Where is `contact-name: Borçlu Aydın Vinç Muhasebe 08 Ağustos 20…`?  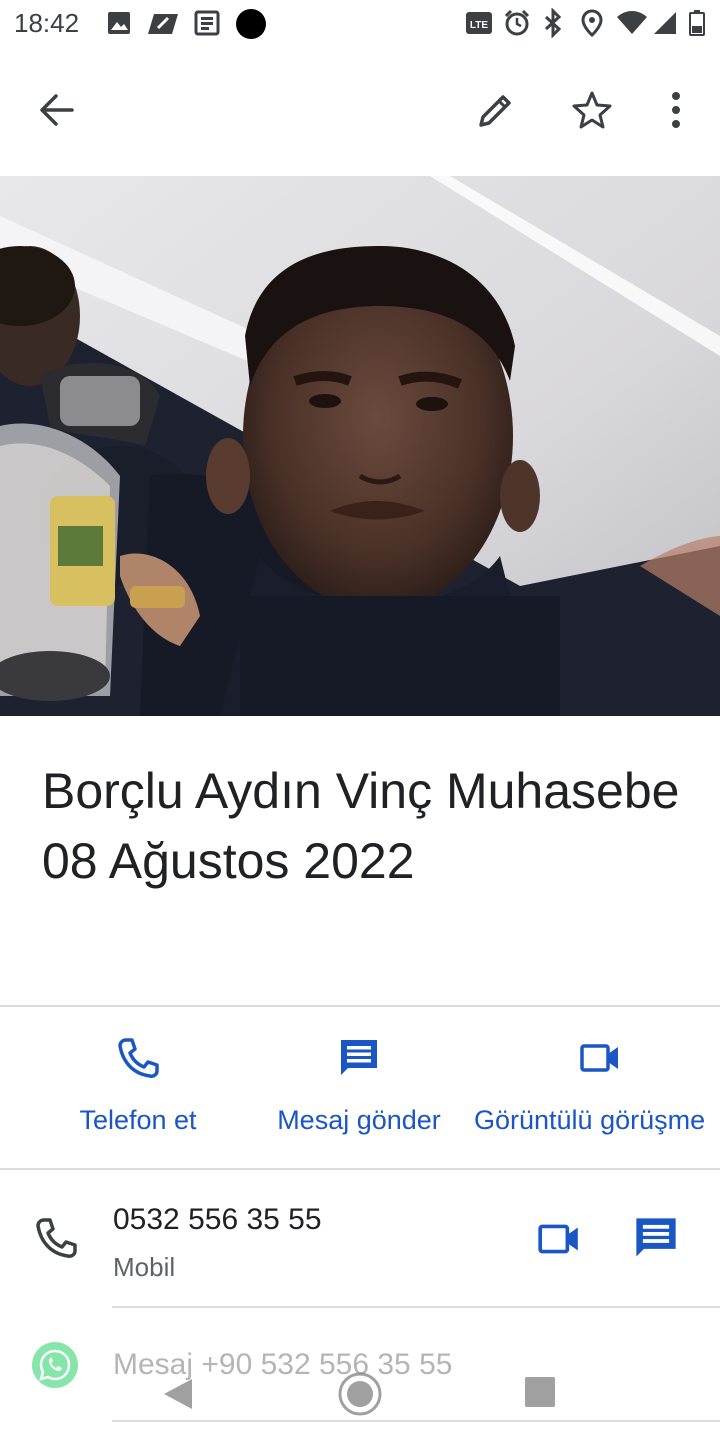
contact-name: Borçlu Aydın Vinç Muhasebe 08 Ağustos 20… is located at coordinates (361, 826).